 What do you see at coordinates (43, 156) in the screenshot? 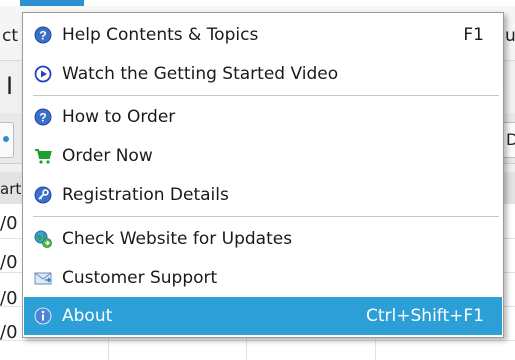
I see `cart-icon` at bounding box center [43, 156].